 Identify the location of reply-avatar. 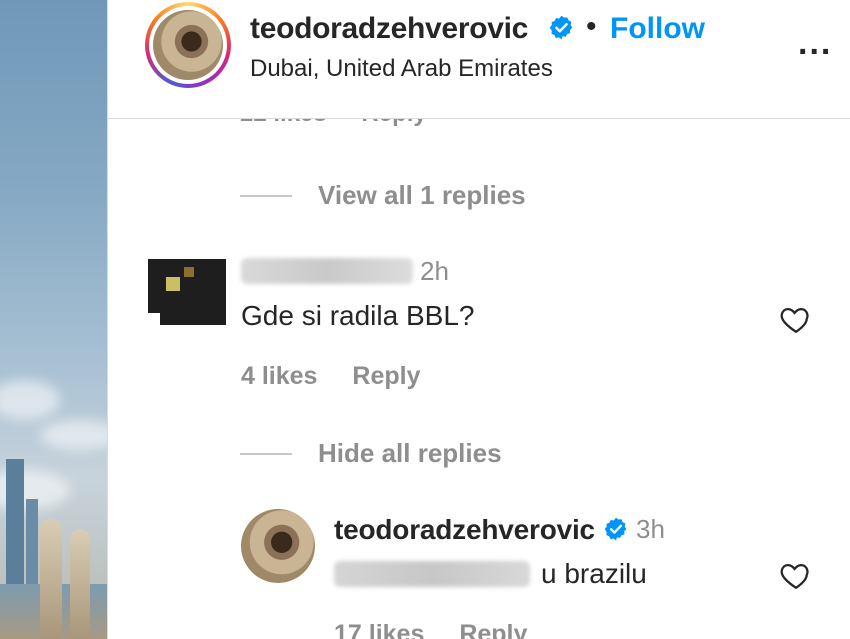
(278, 546).